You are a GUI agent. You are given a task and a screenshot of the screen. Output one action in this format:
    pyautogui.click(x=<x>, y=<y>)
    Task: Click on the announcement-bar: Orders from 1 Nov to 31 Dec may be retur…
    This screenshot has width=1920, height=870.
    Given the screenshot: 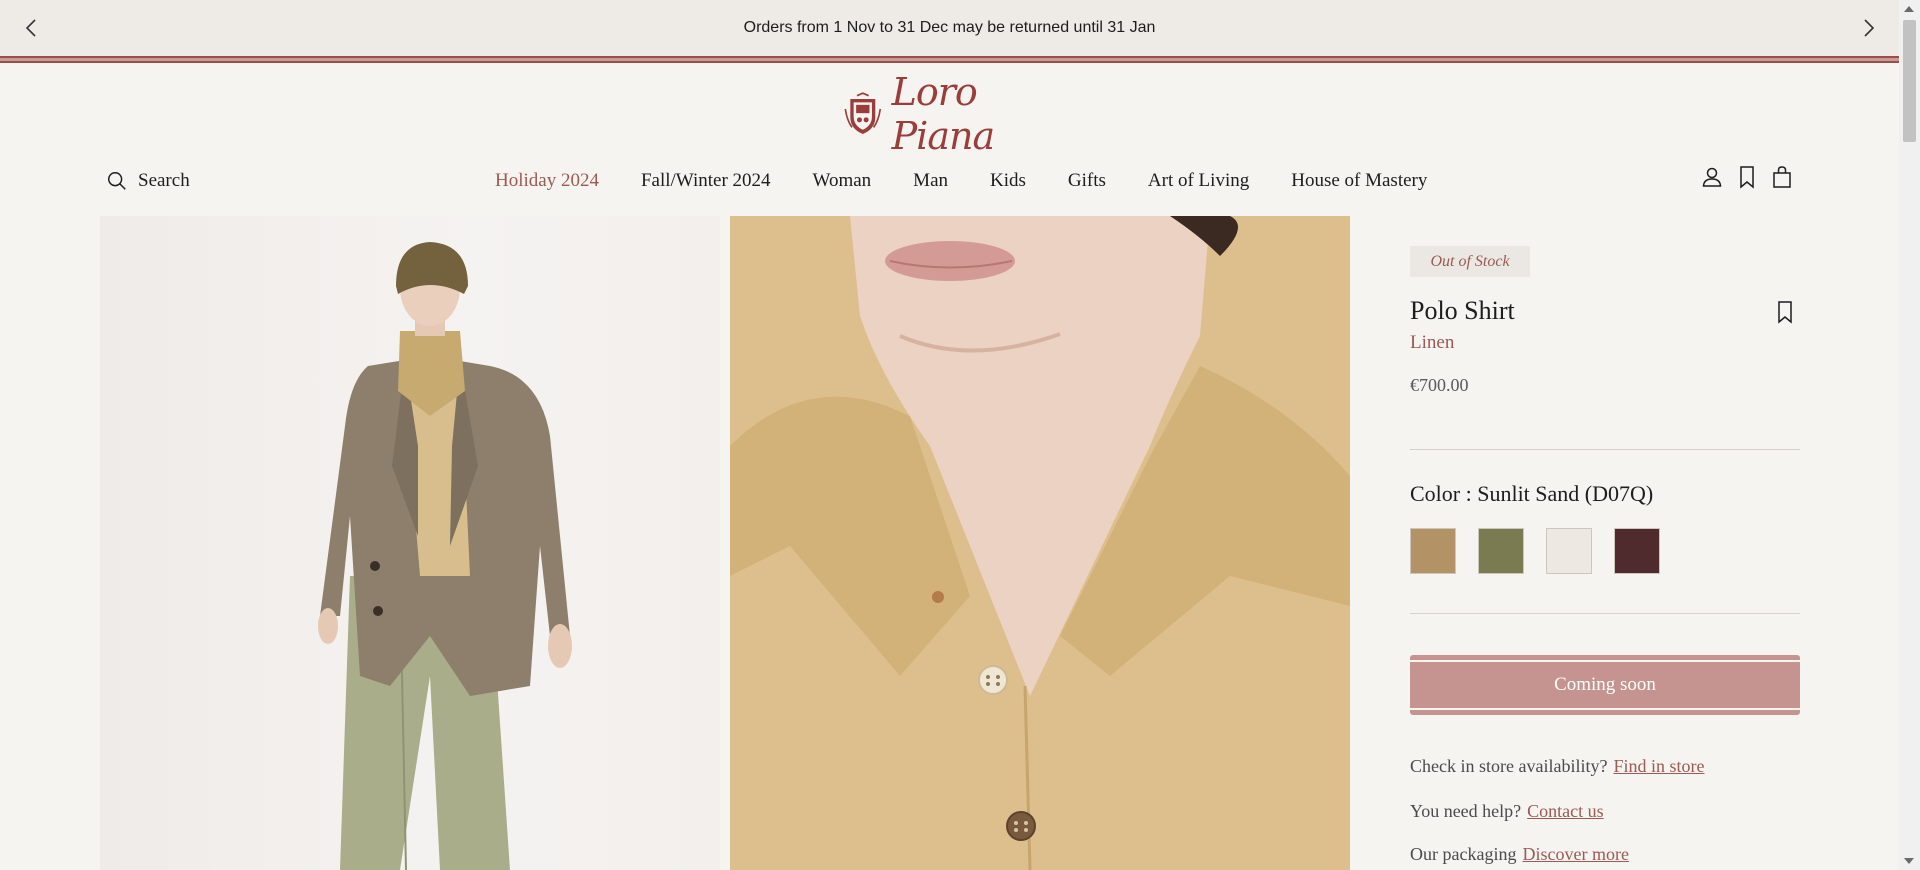 What is the action you would take?
    pyautogui.click(x=949, y=28)
    